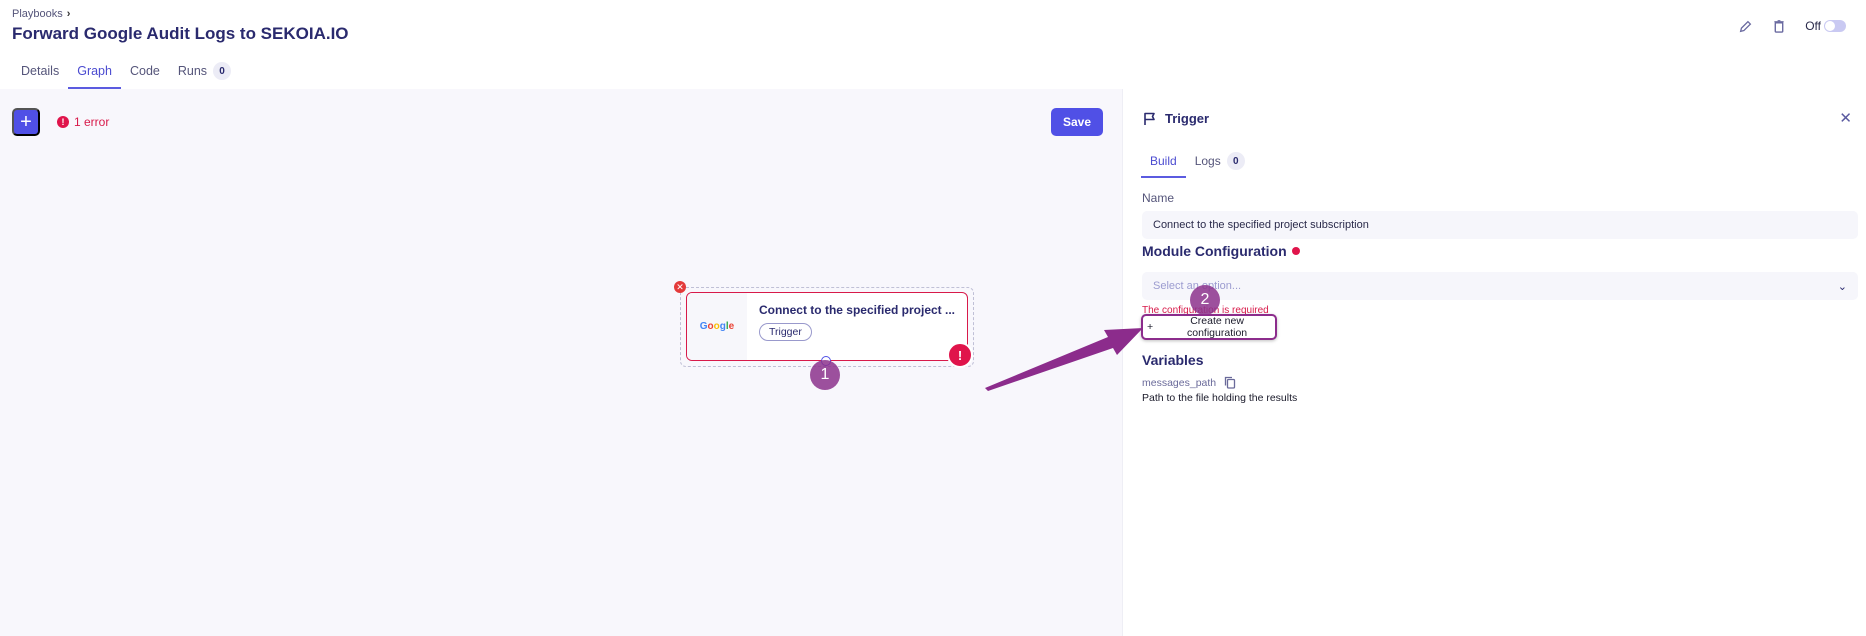 Image resolution: width=1866 pixels, height=636 pixels. Describe the element at coordinates (1745, 26) in the screenshot. I see `pencil-icon` at that location.